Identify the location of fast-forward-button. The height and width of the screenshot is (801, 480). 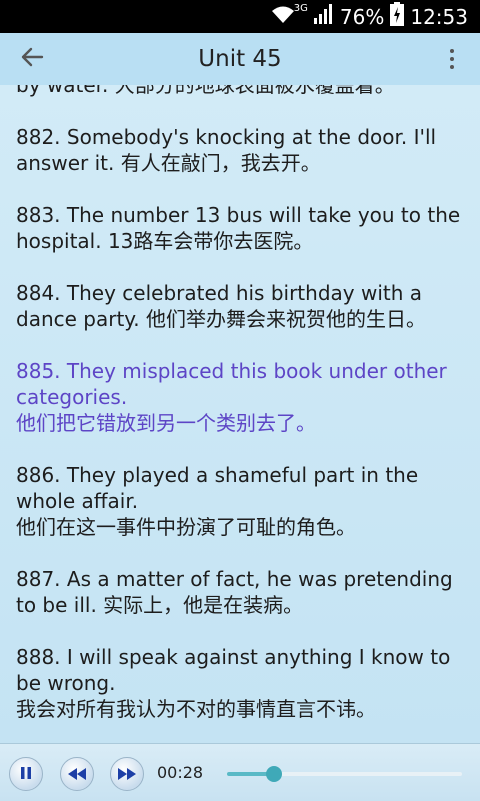
(127, 774).